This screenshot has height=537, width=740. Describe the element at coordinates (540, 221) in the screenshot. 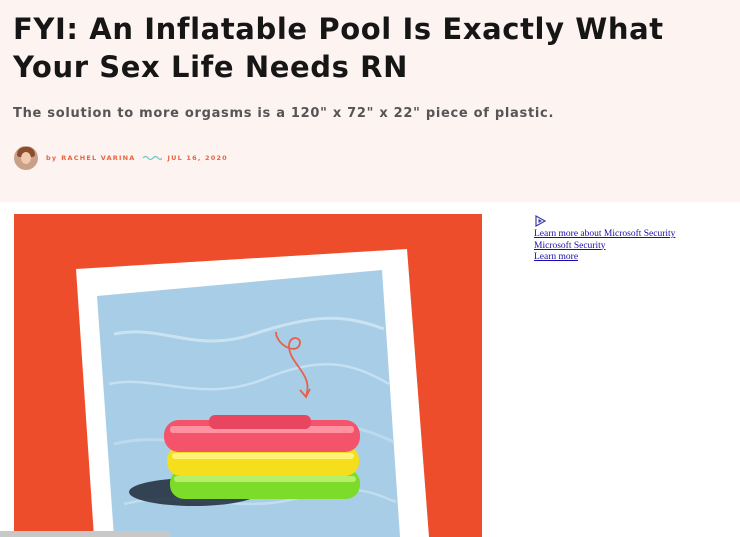

I see `adchoices-play-icon` at that location.